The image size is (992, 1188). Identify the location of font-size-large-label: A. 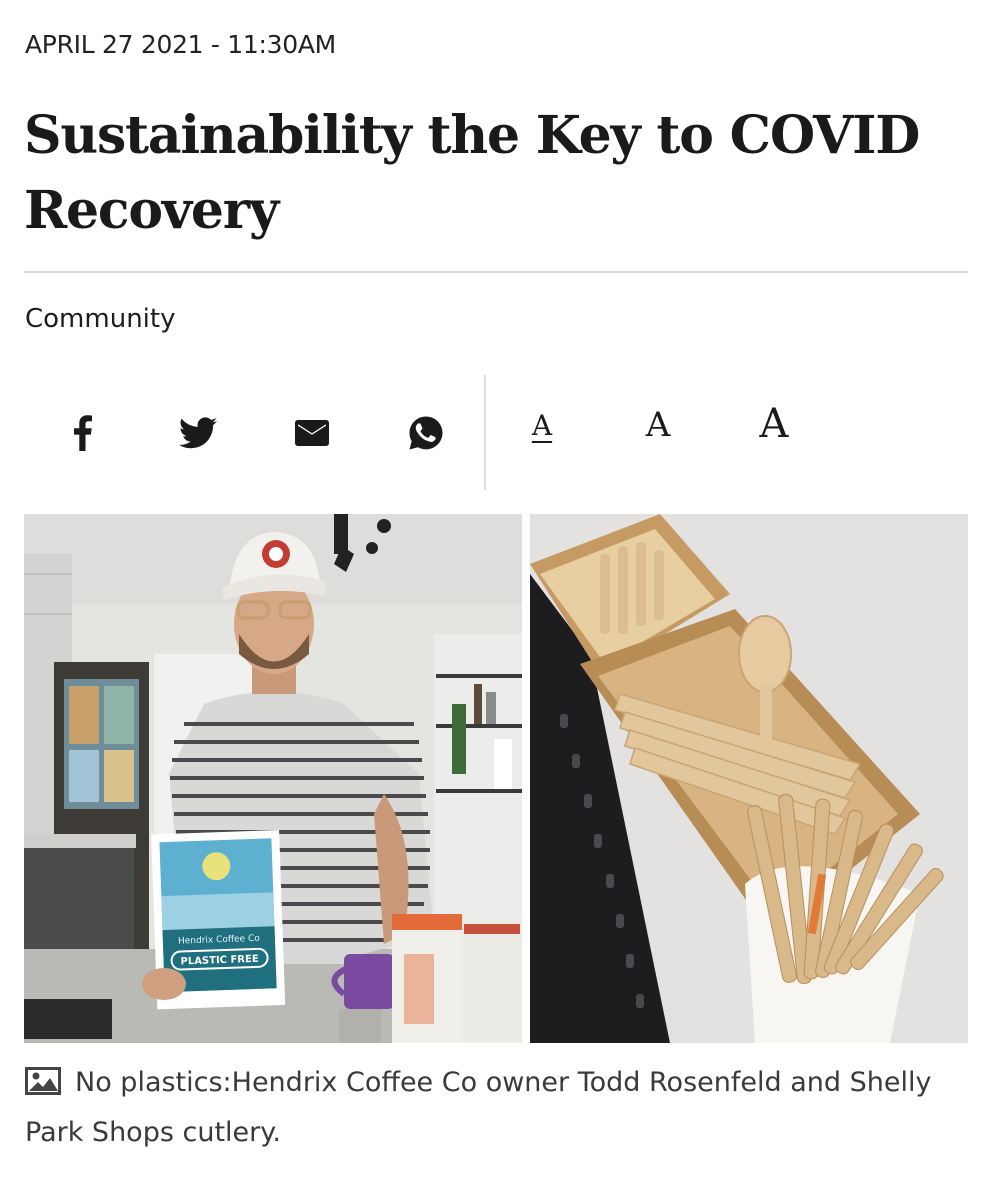
(774, 424).